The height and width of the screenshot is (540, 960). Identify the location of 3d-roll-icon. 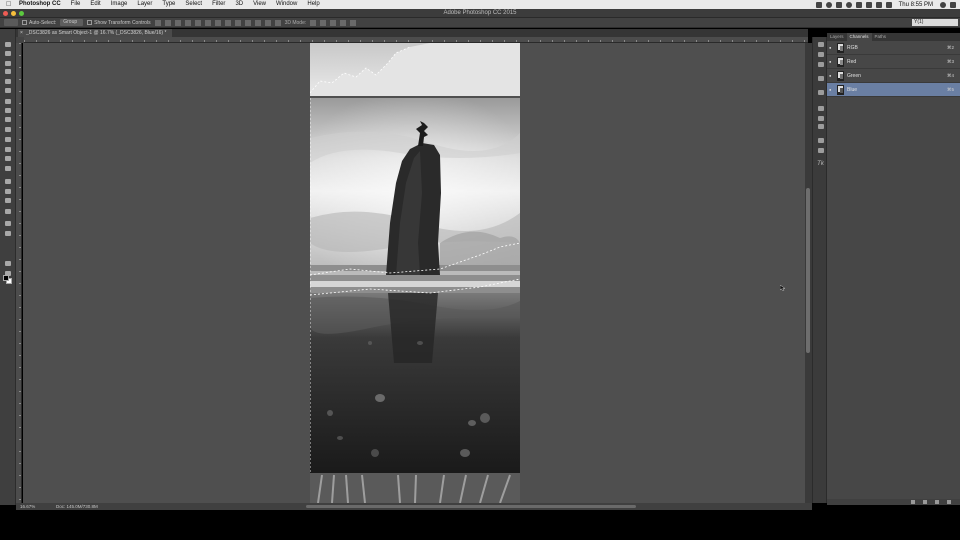
(323, 22).